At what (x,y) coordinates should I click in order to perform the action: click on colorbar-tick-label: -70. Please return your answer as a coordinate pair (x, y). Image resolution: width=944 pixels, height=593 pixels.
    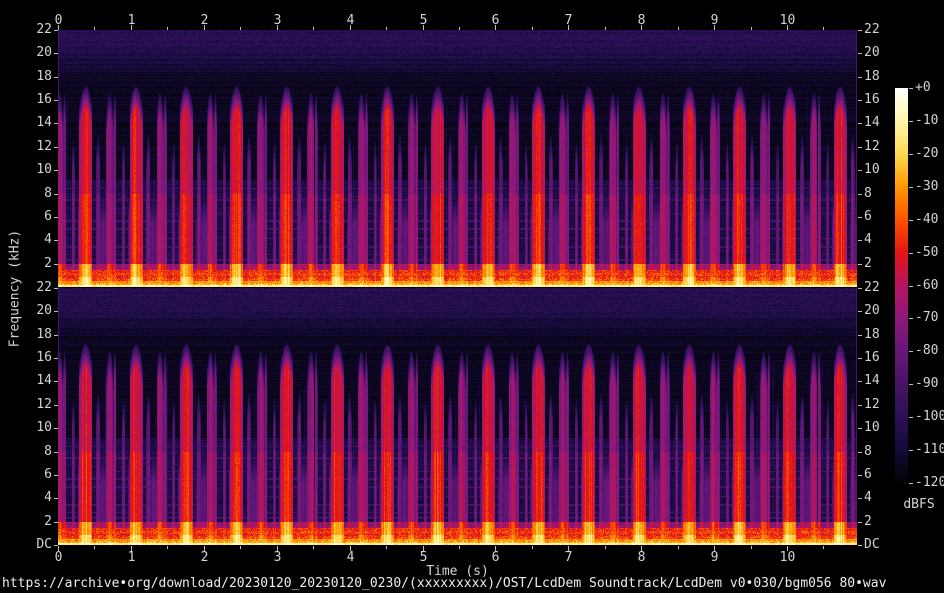
    Looking at the image, I should click on (927, 317).